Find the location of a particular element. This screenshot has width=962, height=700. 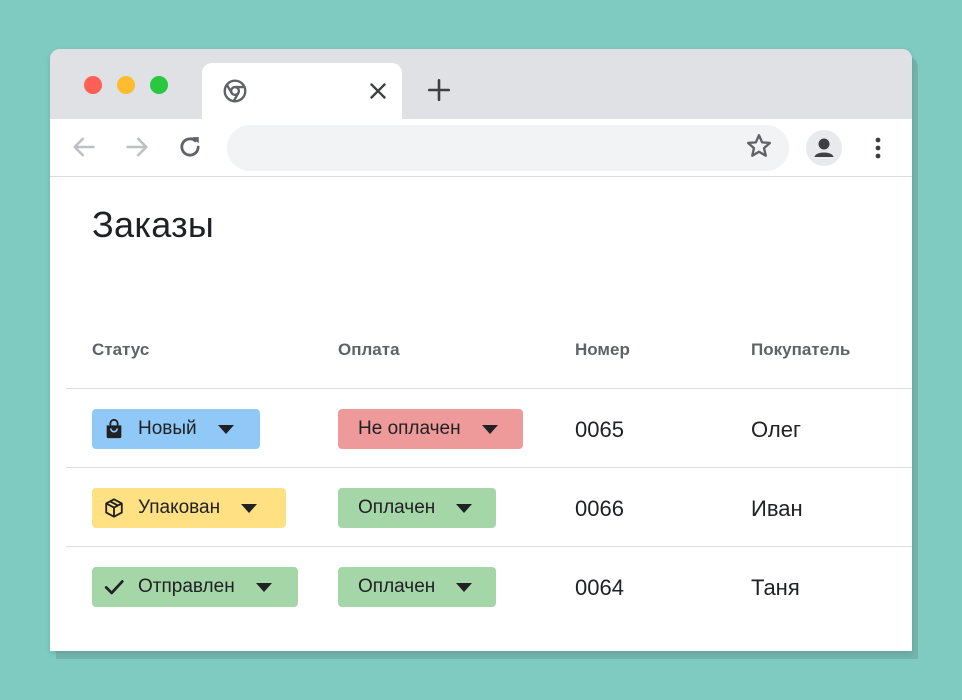

status-dropdown: Новый is located at coordinates (176, 429).